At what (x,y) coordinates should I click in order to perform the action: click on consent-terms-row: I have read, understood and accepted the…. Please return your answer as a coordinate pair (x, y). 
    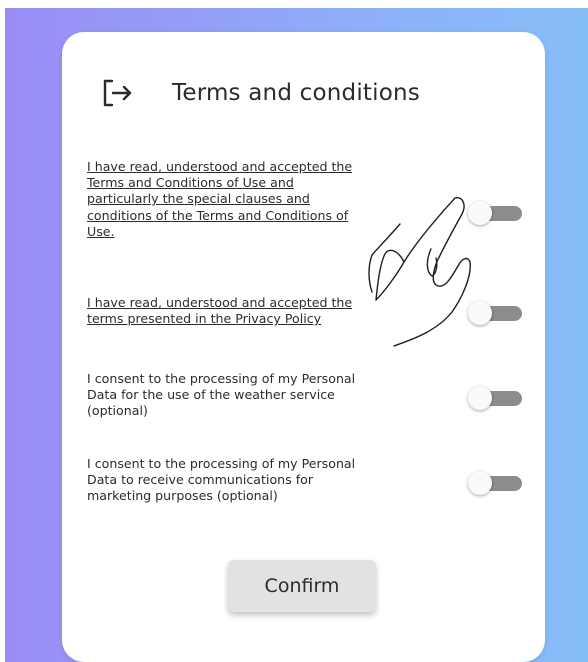
    Looking at the image, I should click on (304, 209).